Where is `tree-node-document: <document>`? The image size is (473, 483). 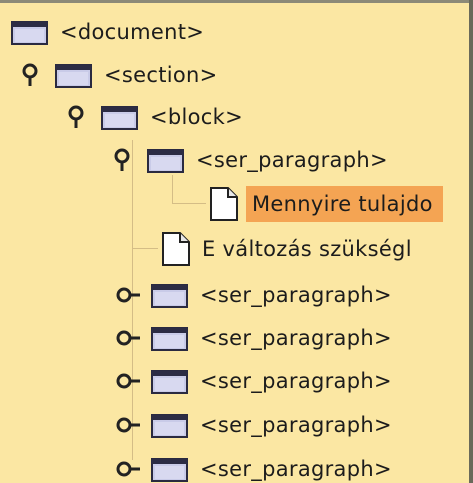
tree-node-document: <document> is located at coordinates (109, 32).